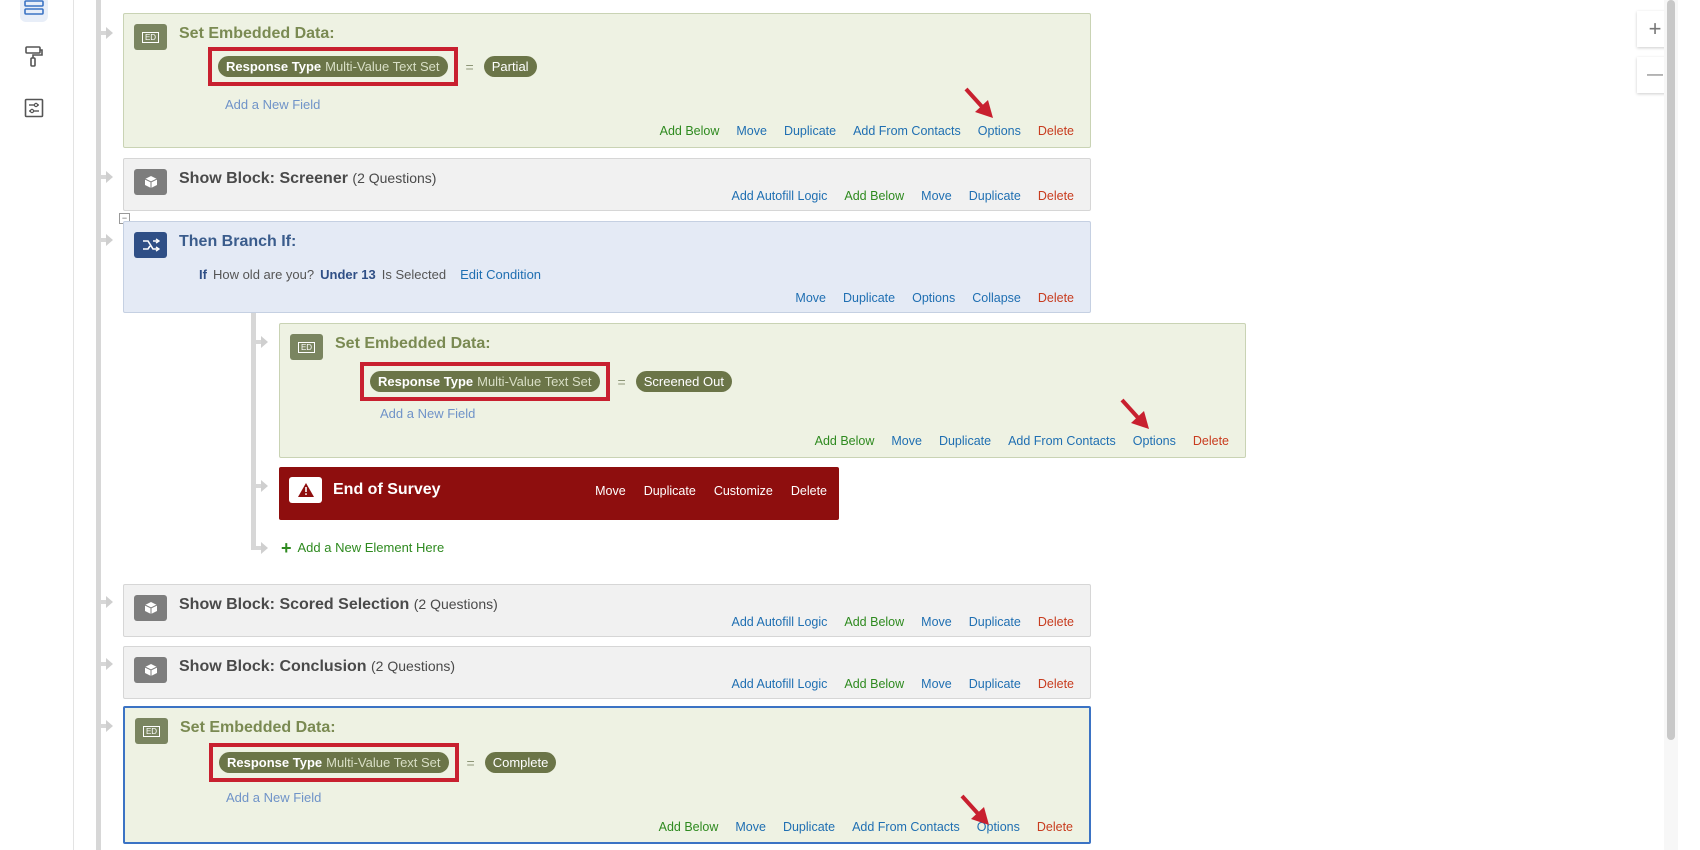  What do you see at coordinates (348, 274) in the screenshot?
I see `condition-choice: Under 13` at bounding box center [348, 274].